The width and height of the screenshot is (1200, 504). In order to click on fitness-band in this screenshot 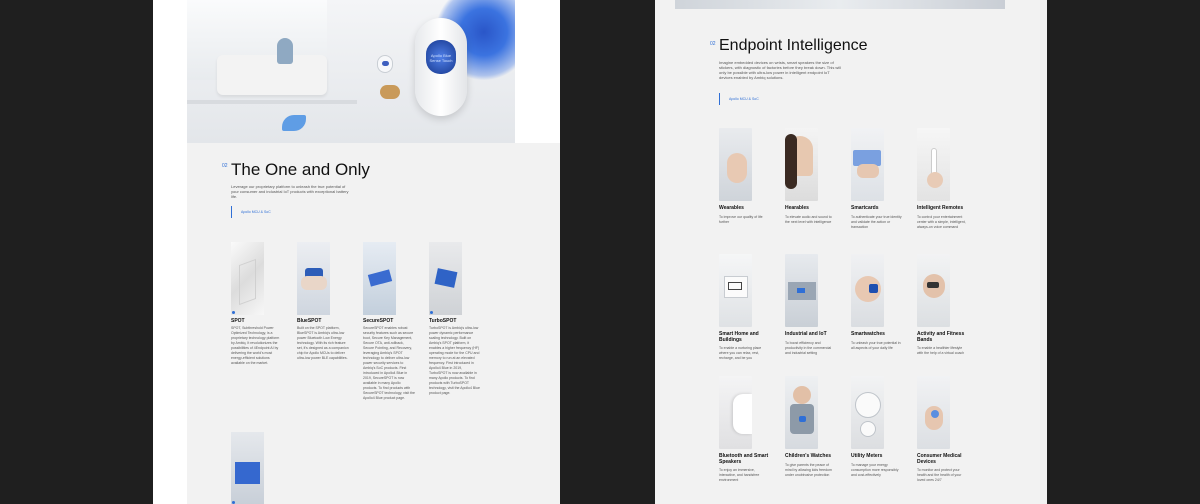, I will do `click(933, 285)`.